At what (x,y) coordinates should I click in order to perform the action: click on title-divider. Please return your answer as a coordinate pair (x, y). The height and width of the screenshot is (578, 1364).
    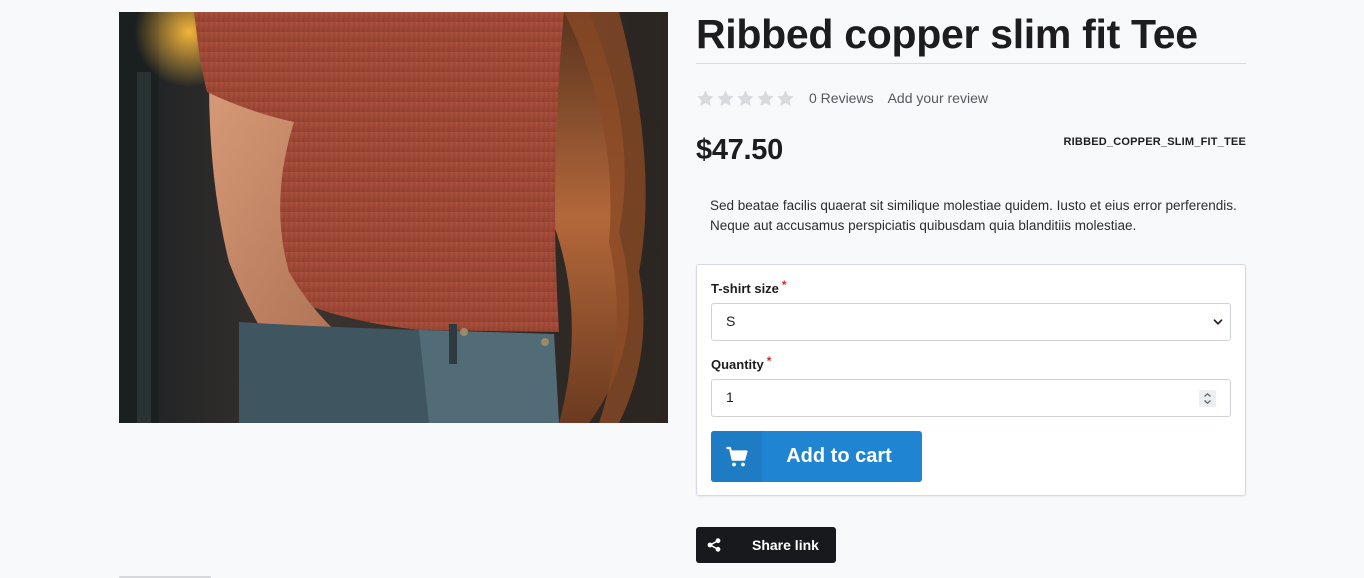
    Looking at the image, I should click on (971, 63).